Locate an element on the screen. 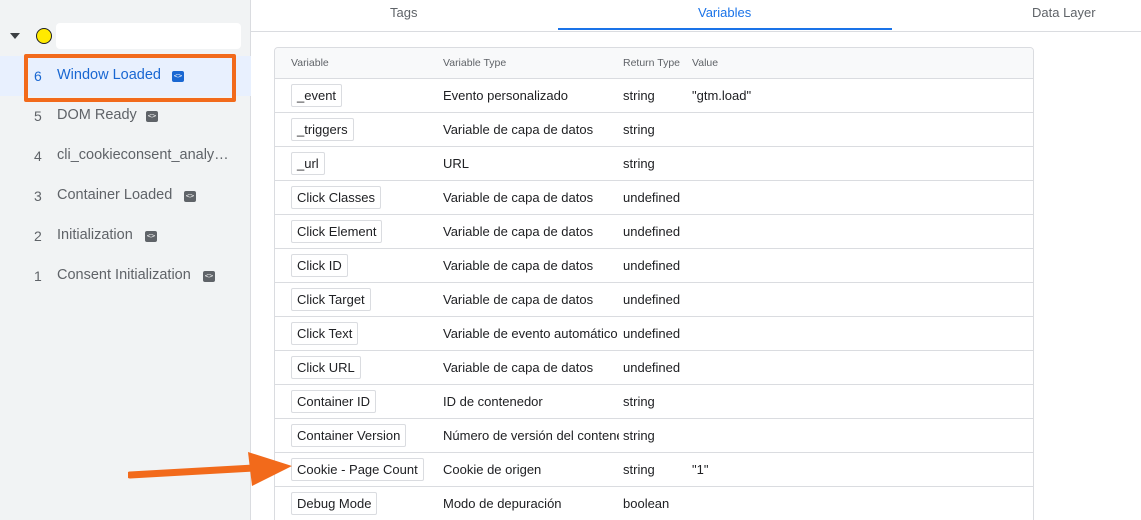 The image size is (1141, 520). return-type-cell: boolean is located at coordinates (646, 503).